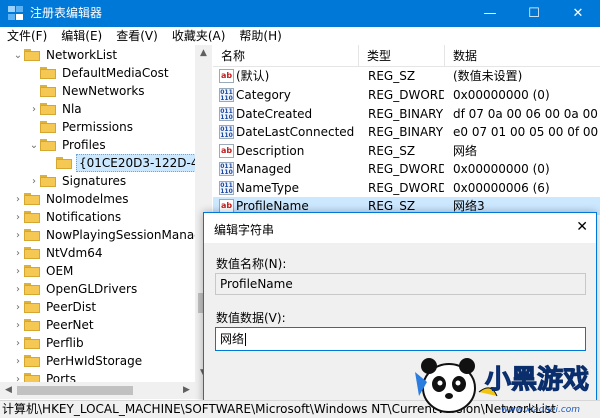 The width and height of the screenshot is (600, 418). I want to click on tree-item-label: Profiles, so click(84, 145).